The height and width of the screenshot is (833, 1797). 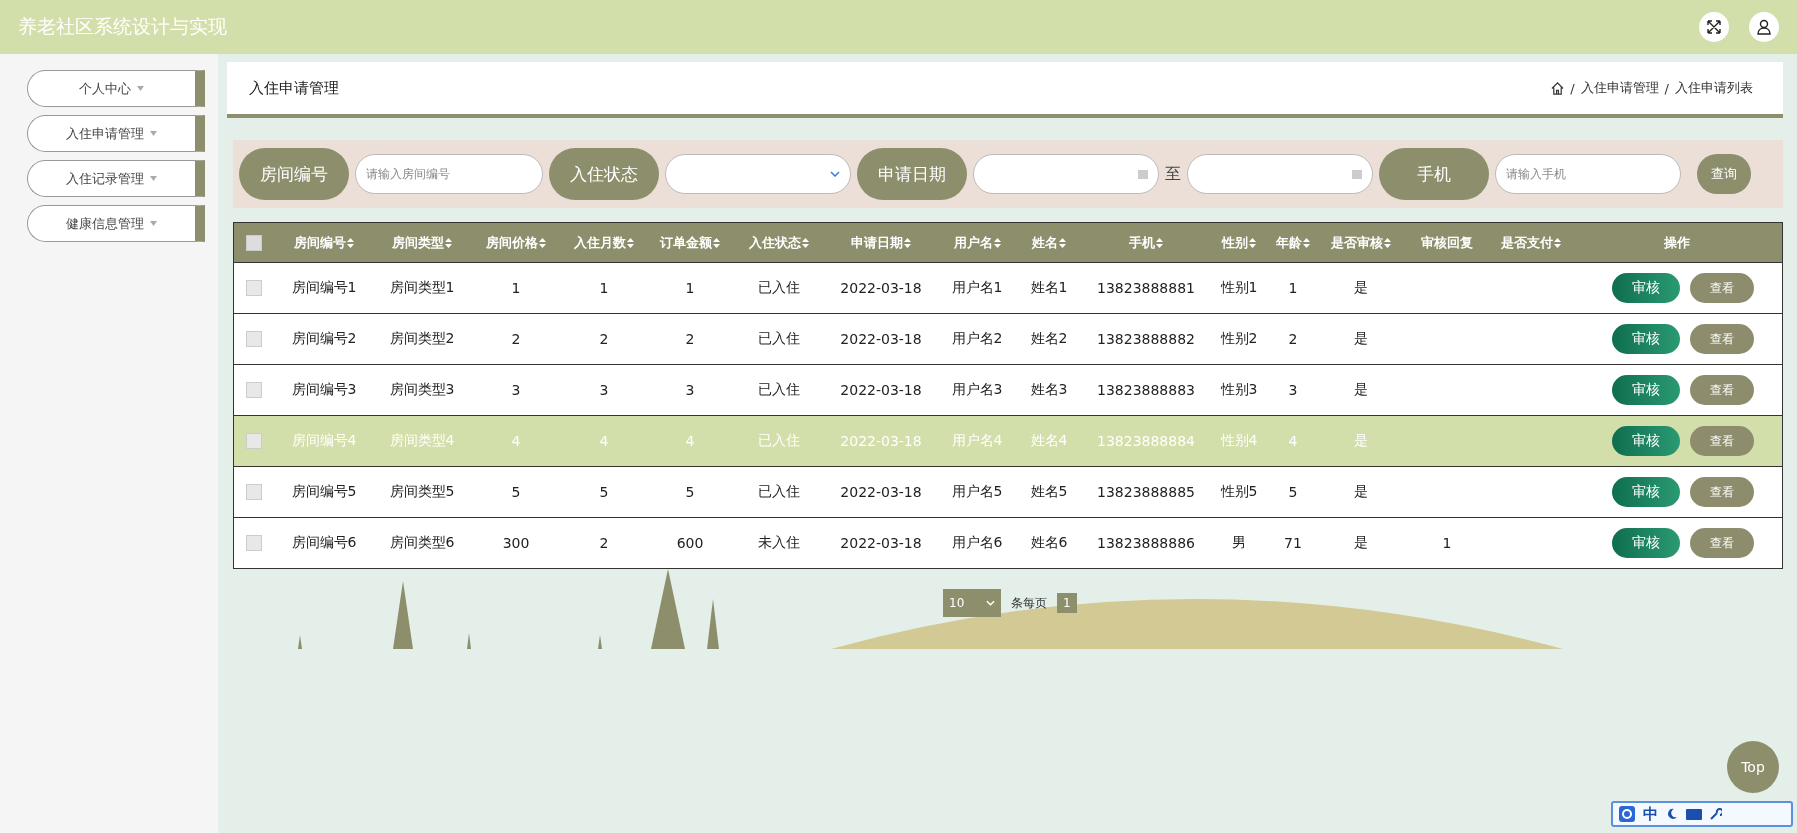 What do you see at coordinates (1527, 242) in the screenshot?
I see `column-header: 是否支付` at bounding box center [1527, 242].